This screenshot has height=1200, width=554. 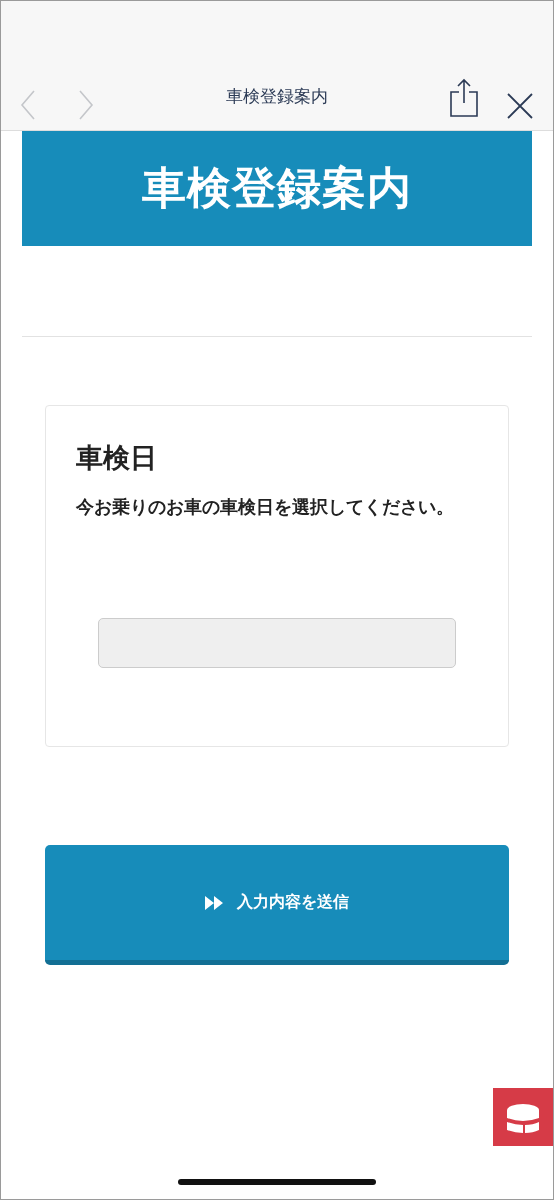 What do you see at coordinates (520, 106) in the screenshot?
I see `close-icon` at bounding box center [520, 106].